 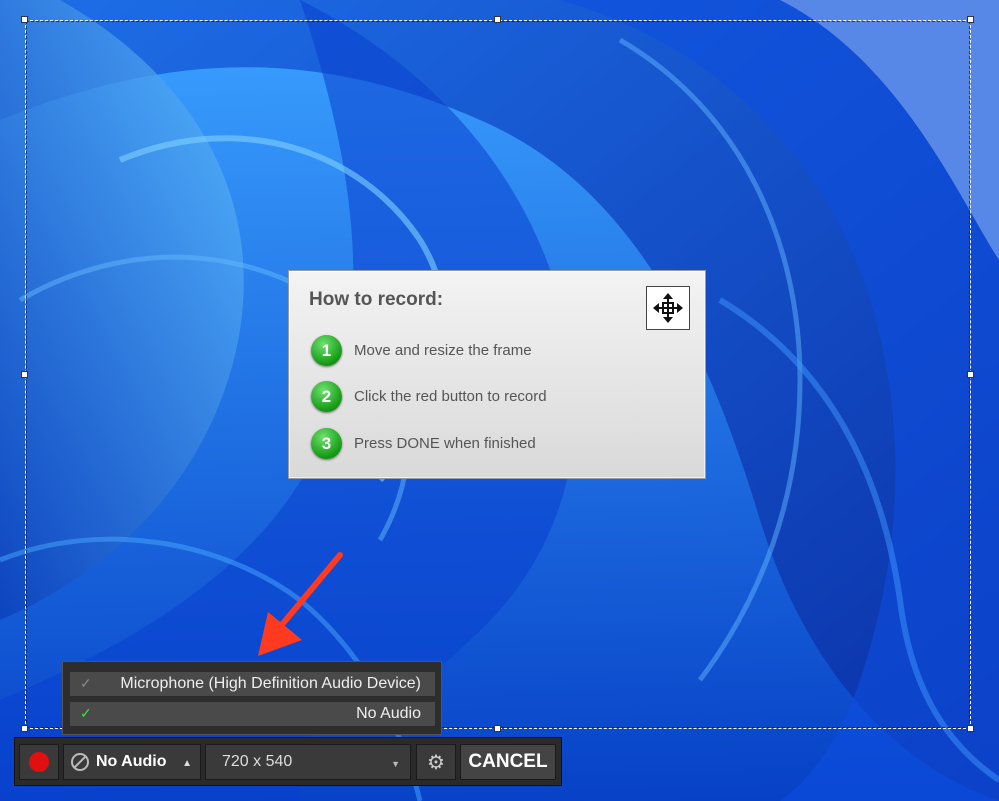 I want to click on settings-button: ⚙, so click(x=436, y=762).